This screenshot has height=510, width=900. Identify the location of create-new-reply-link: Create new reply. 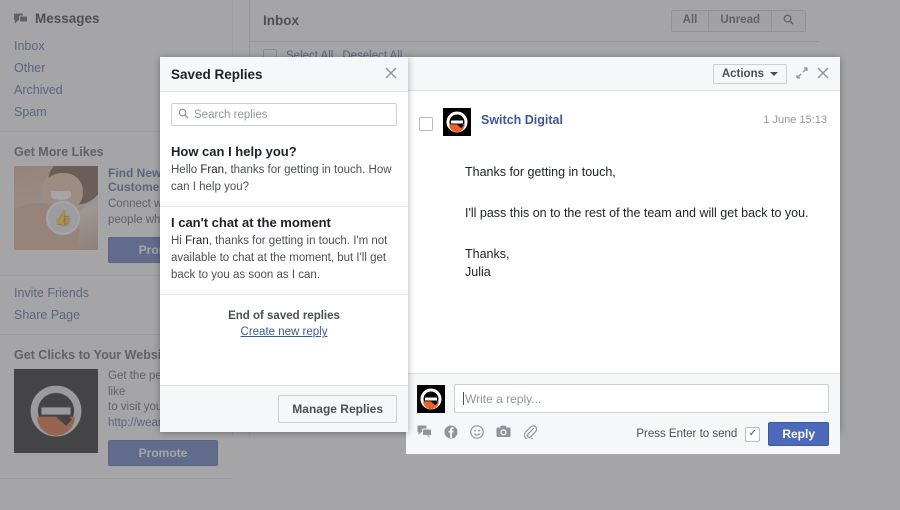
(284, 332).